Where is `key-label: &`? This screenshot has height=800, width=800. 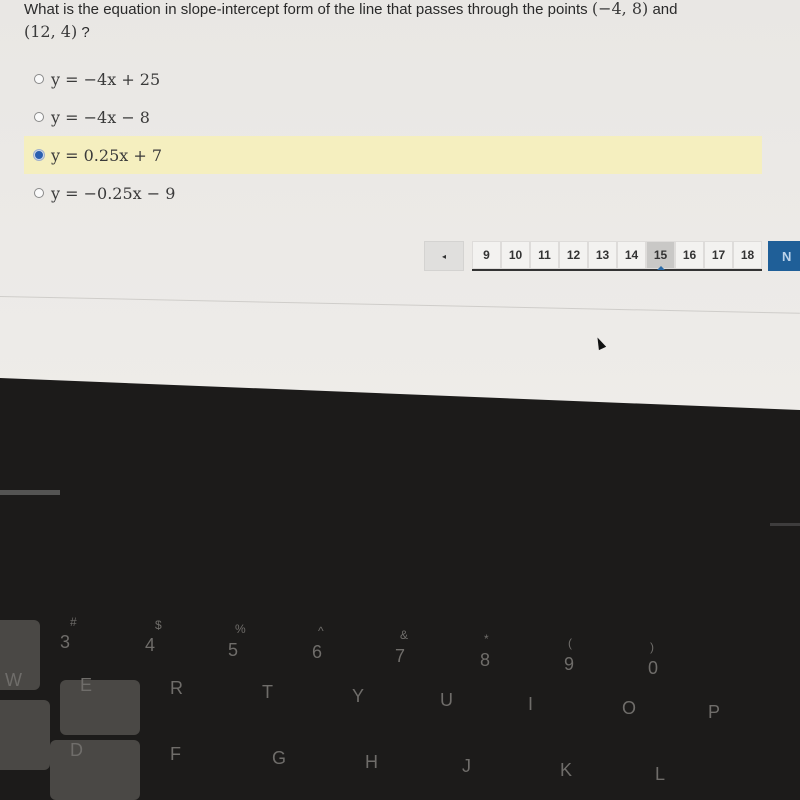 key-label: & is located at coordinates (404, 635).